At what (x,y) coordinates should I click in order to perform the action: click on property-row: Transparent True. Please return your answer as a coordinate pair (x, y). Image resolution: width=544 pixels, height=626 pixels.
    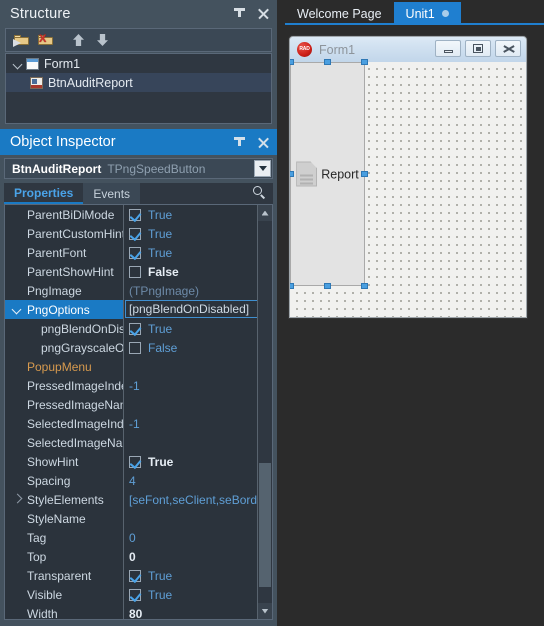
    Looking at the image, I should click on (131, 575).